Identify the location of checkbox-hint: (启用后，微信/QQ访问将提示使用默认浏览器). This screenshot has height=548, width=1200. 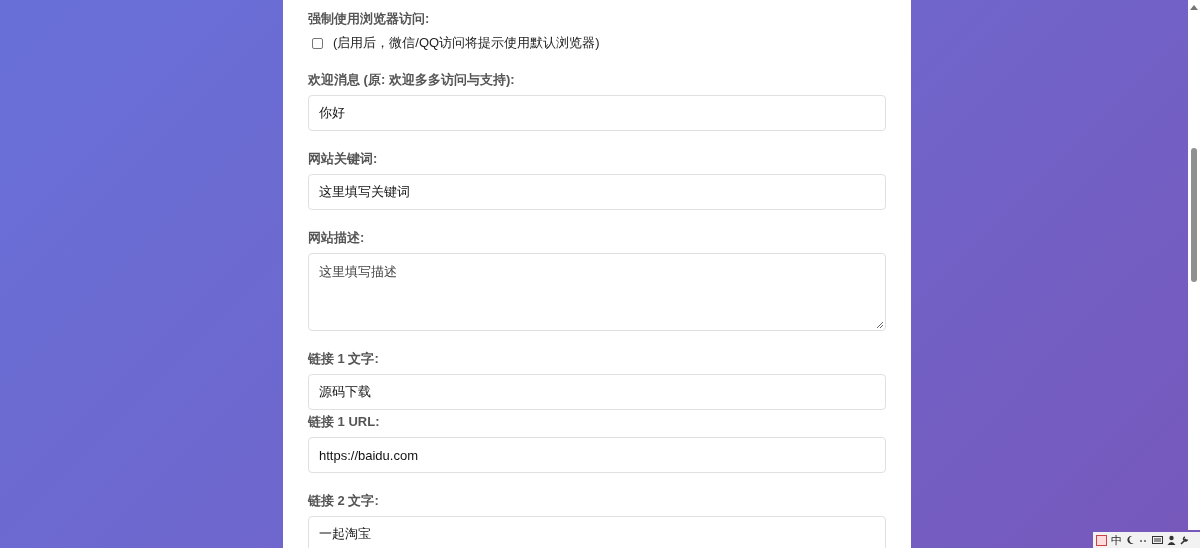
(466, 43).